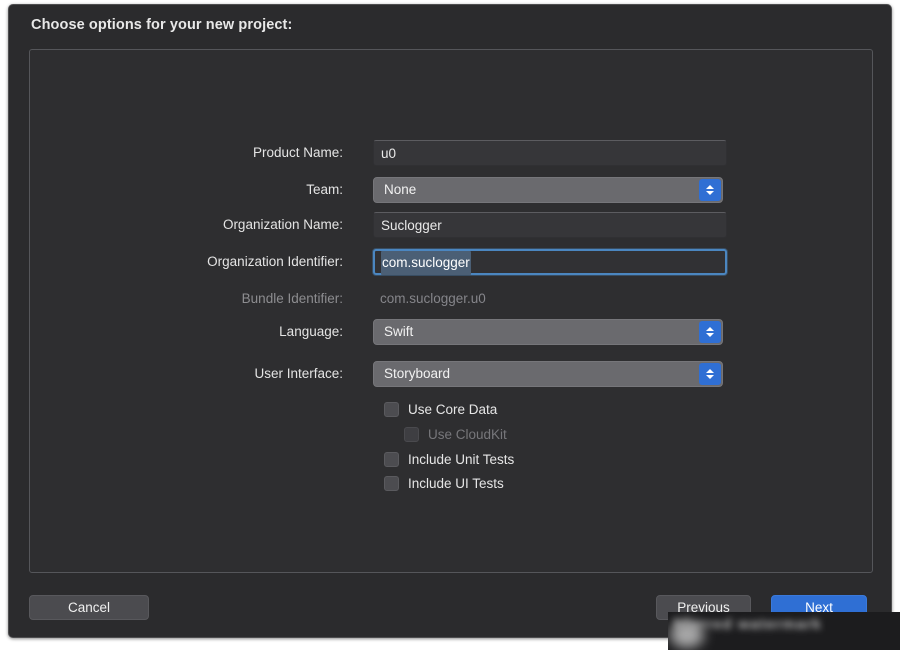 The width and height of the screenshot is (900, 650). What do you see at coordinates (162, 25) in the screenshot?
I see `dialog-title: Choose options for your new project:` at bounding box center [162, 25].